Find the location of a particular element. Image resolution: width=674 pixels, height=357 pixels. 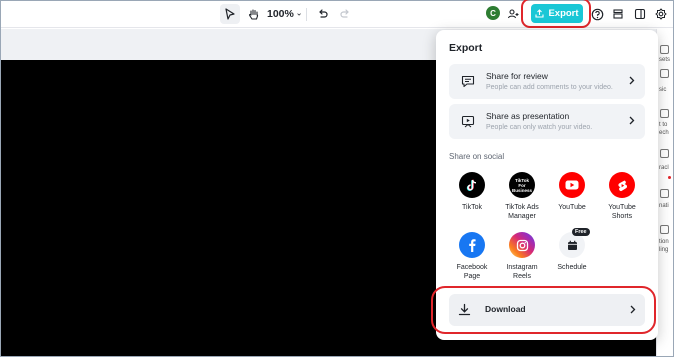

layout-button is located at coordinates (618, 14).